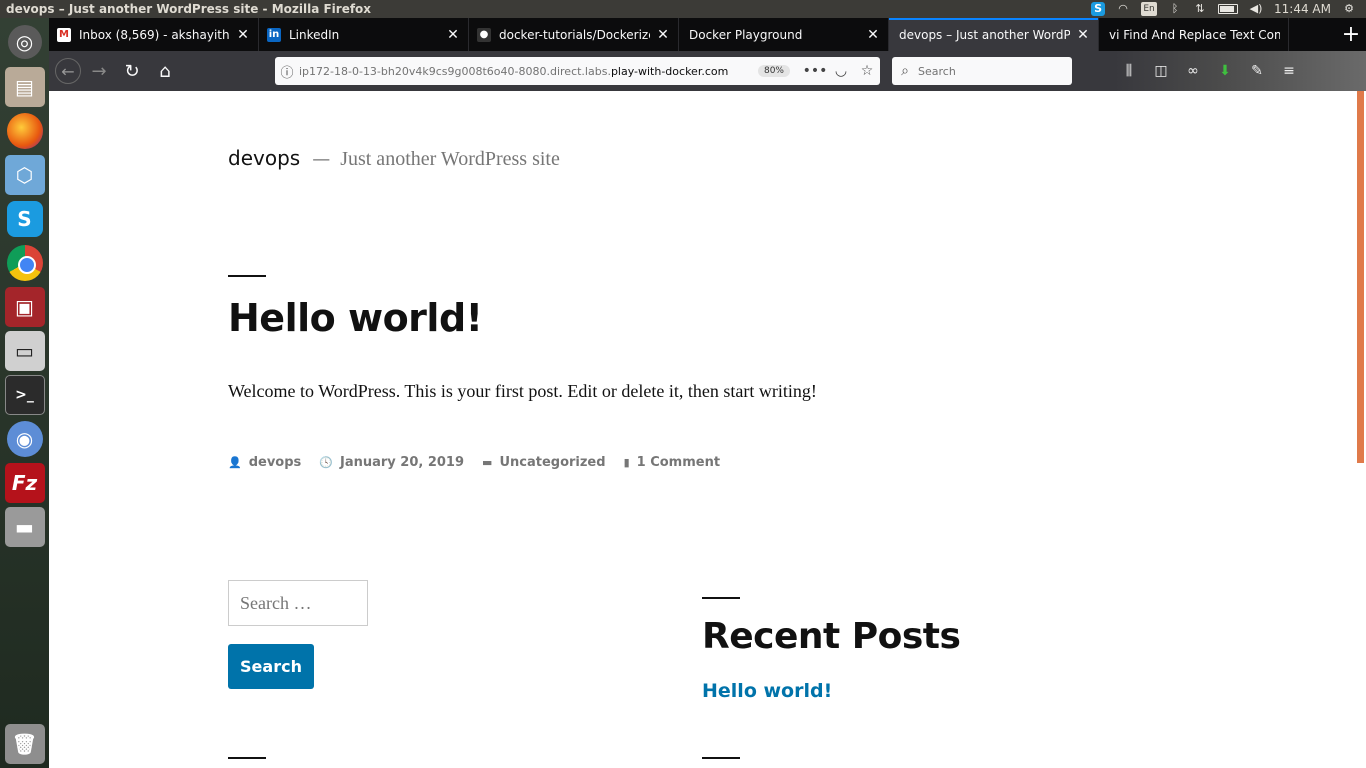  I want to click on new-tab-button: +, so click(1351, 34).